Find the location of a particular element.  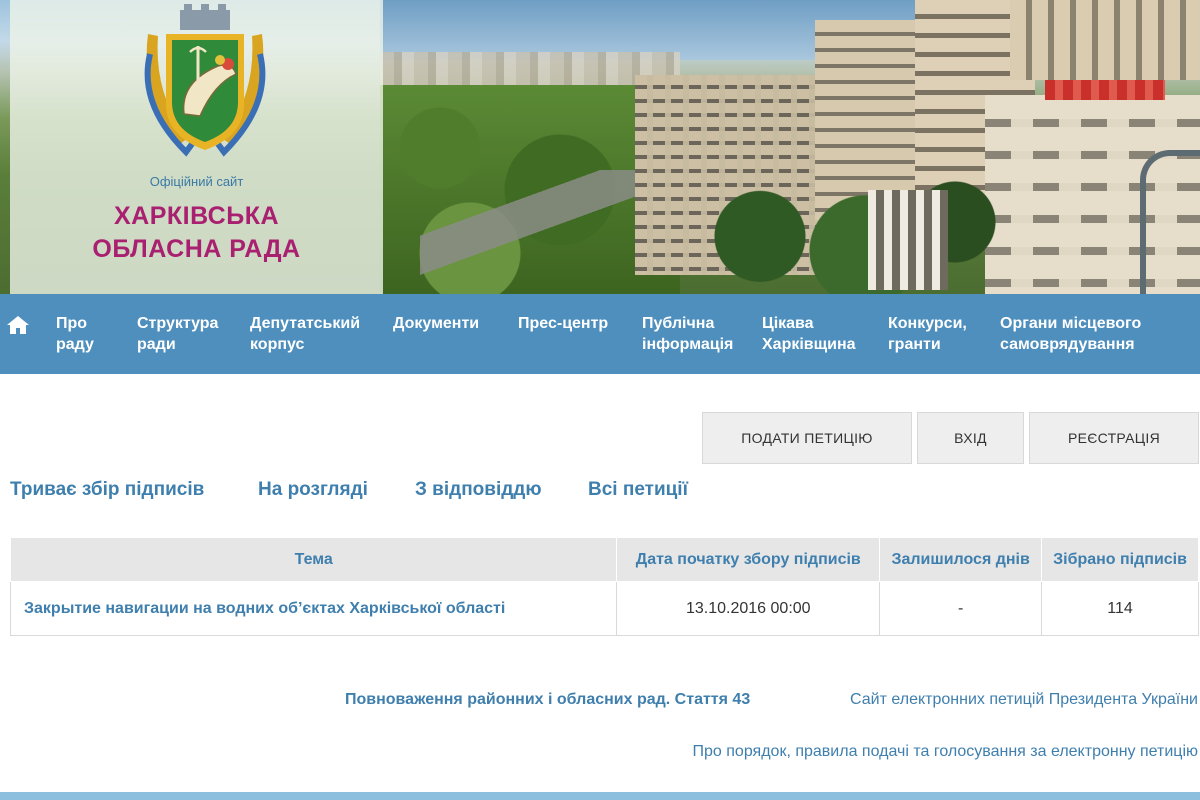

home-icon is located at coordinates (18, 325).